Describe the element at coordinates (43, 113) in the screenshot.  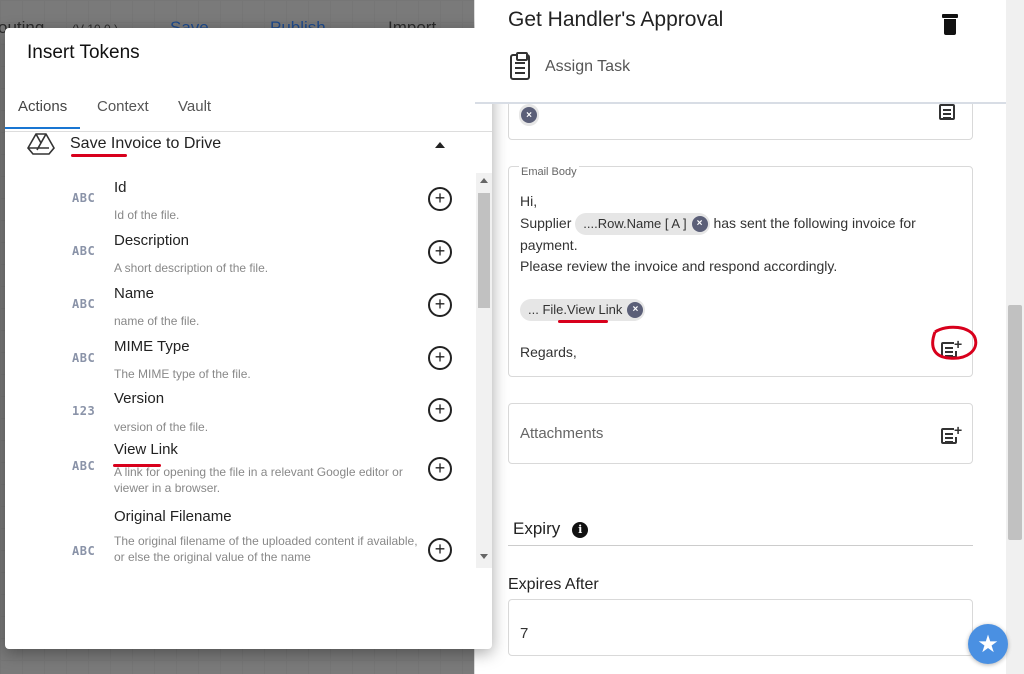
I see `tab-actions: Actions` at that location.